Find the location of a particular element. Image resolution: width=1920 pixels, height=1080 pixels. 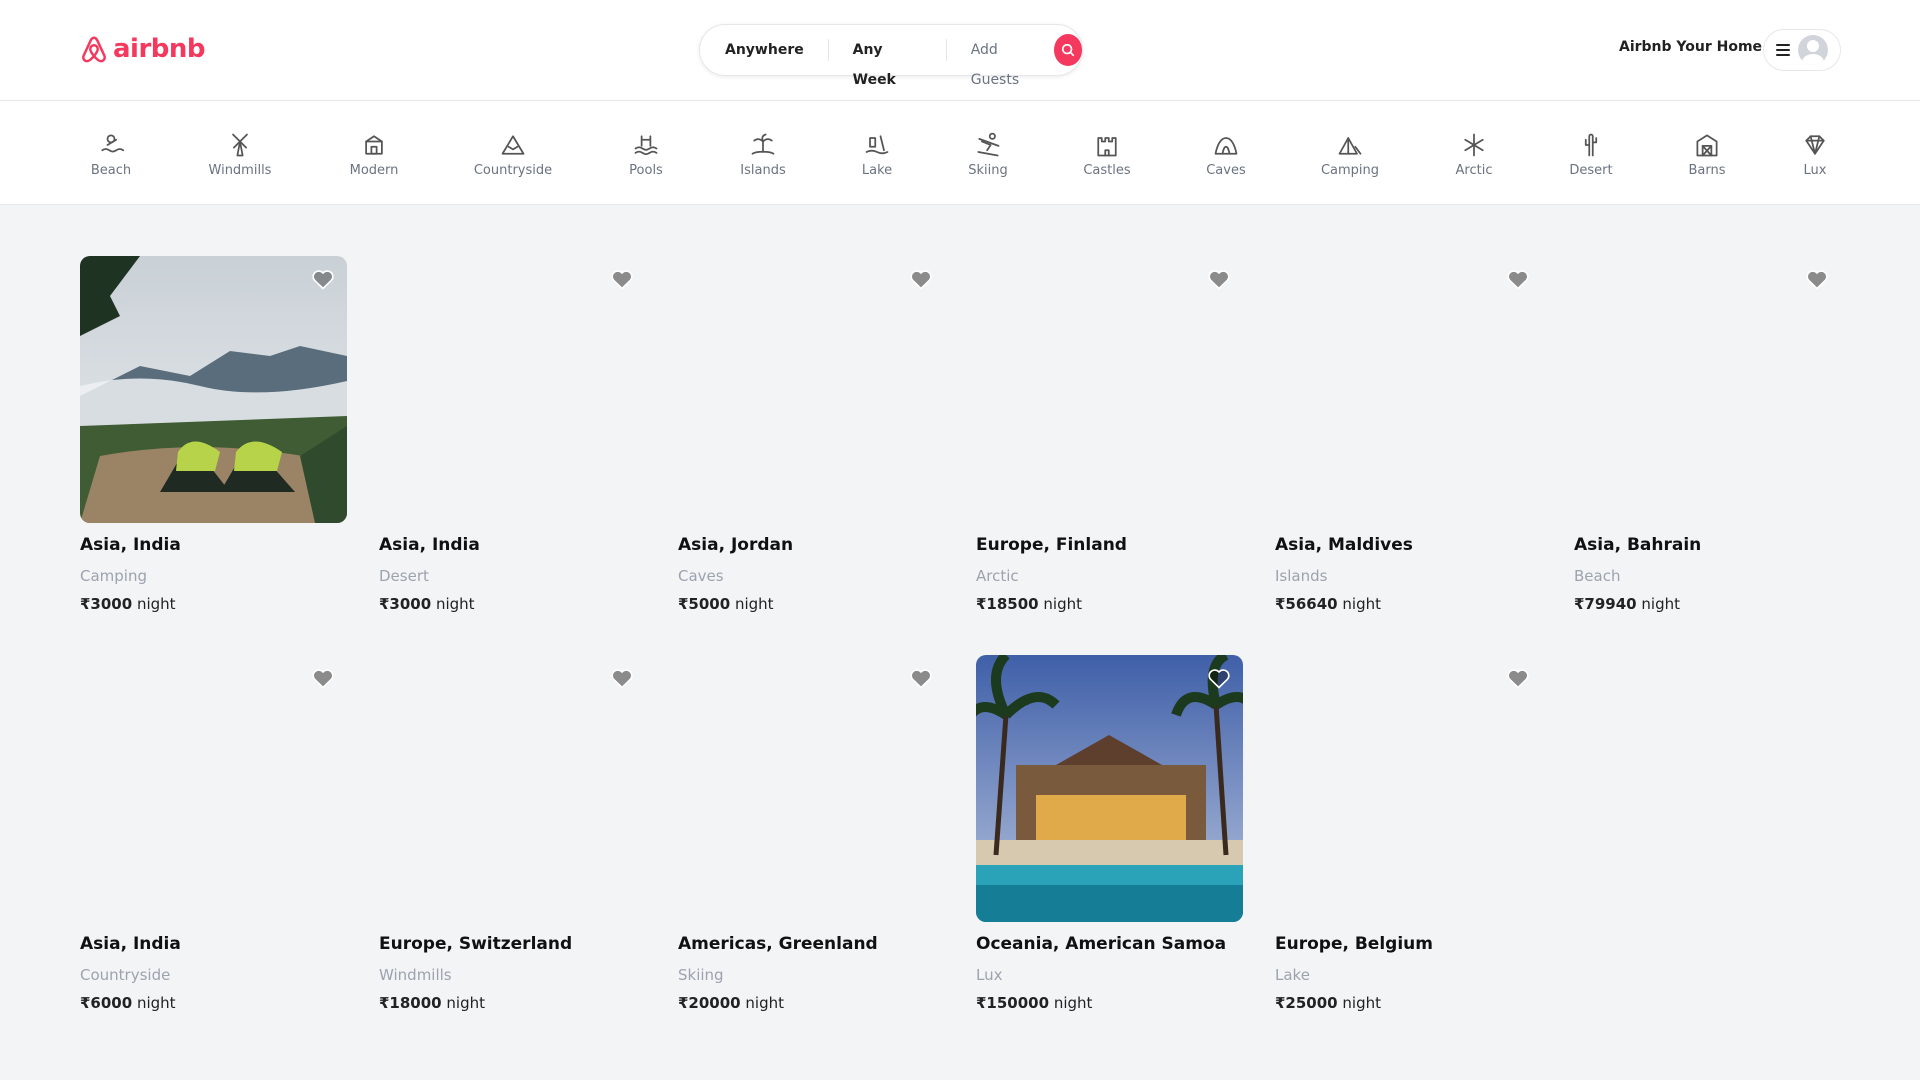

listing-category: Islands is located at coordinates (1301, 576).